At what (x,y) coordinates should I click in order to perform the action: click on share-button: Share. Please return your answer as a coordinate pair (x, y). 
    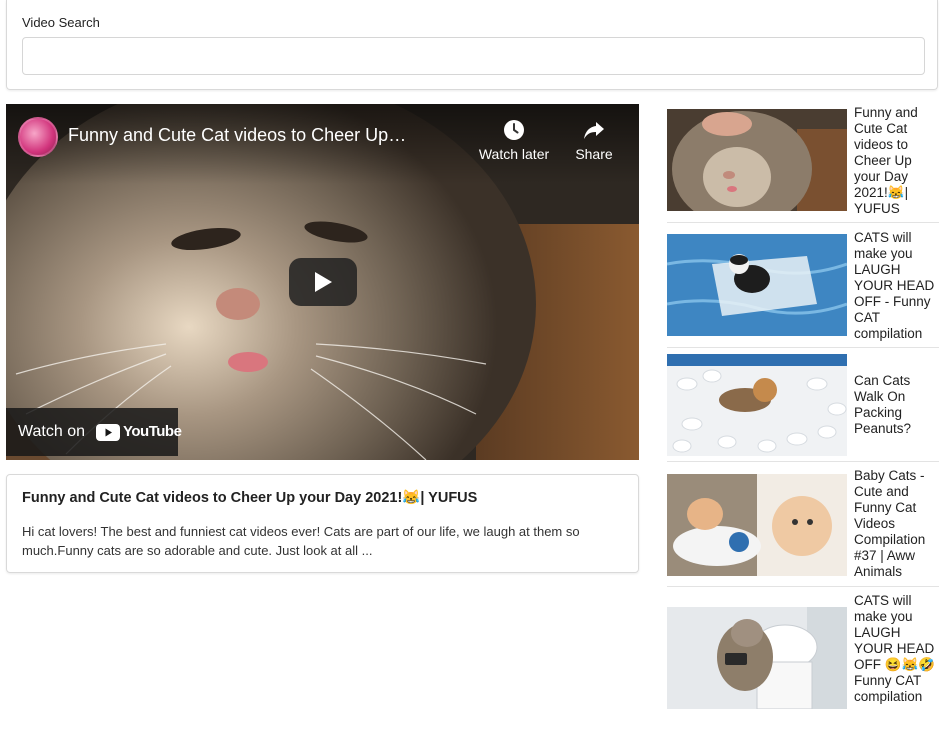
    Looking at the image, I should click on (594, 140).